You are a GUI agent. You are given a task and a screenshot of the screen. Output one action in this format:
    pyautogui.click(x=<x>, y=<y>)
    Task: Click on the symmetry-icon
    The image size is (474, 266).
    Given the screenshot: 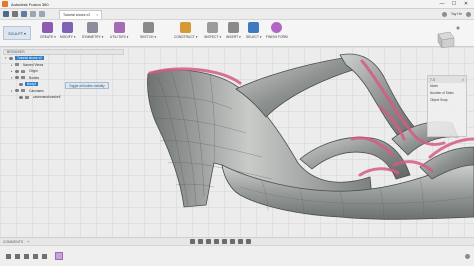 What is the action you would take?
    pyautogui.click(x=93, y=27)
    